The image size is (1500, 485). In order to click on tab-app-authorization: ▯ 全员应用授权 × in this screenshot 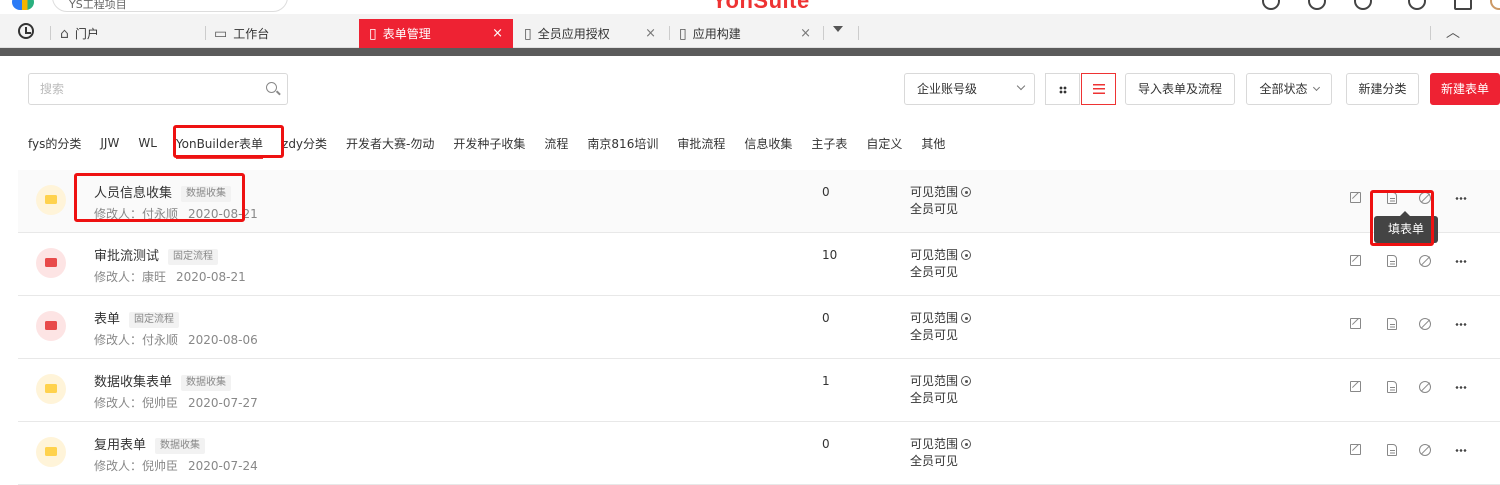, I will do `click(595, 33)`.